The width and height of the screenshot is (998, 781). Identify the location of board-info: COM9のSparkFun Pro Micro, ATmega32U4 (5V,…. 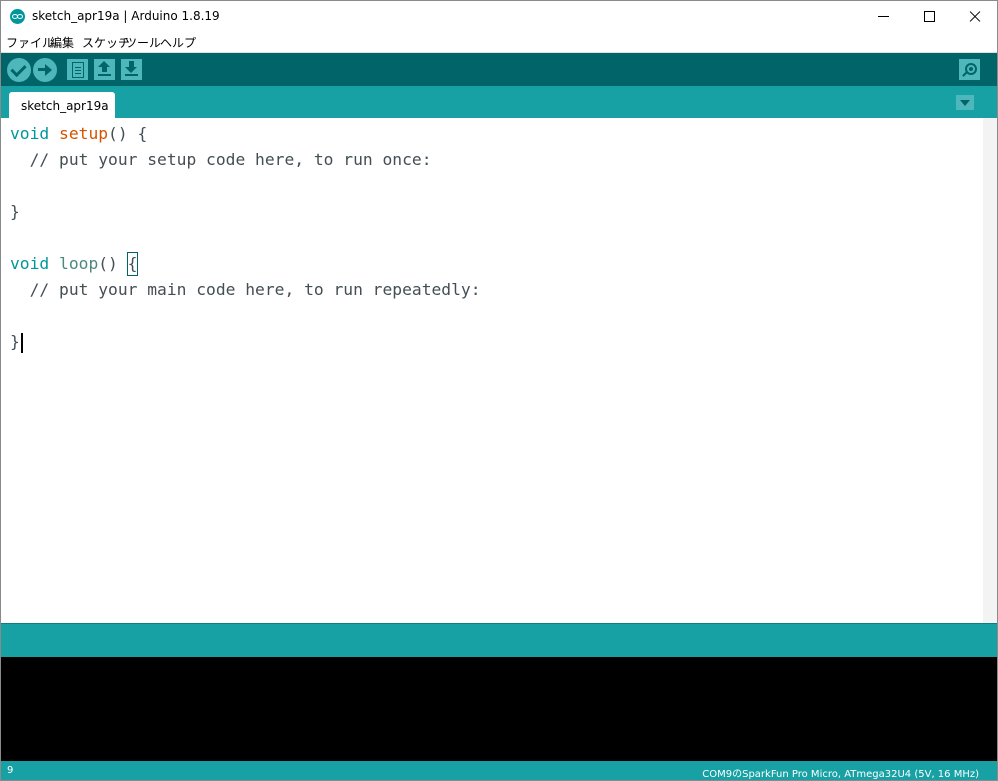
(840, 774).